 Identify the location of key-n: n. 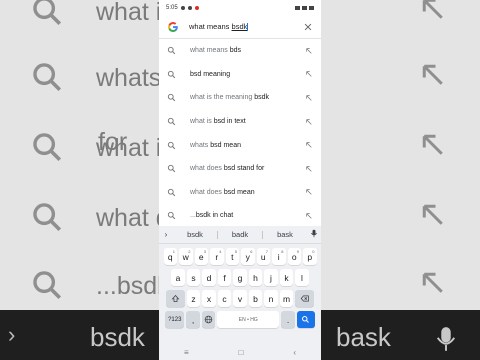
(271, 298).